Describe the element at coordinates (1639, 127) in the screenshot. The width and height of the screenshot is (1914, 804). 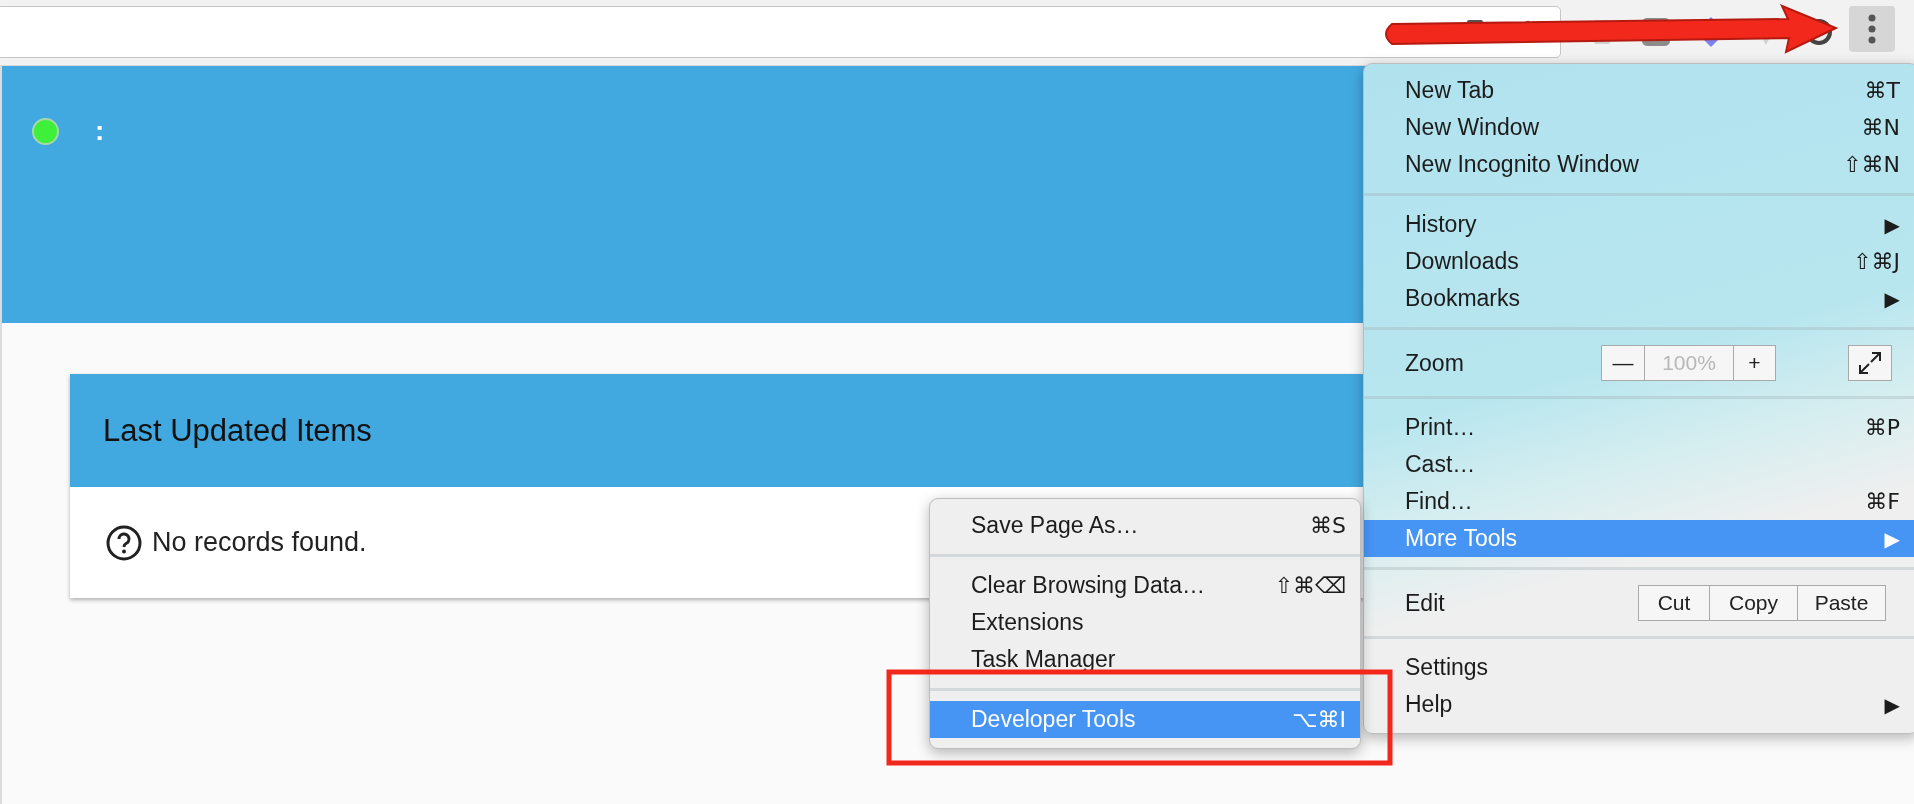
I see `menu-item: New Window ⌘N` at that location.